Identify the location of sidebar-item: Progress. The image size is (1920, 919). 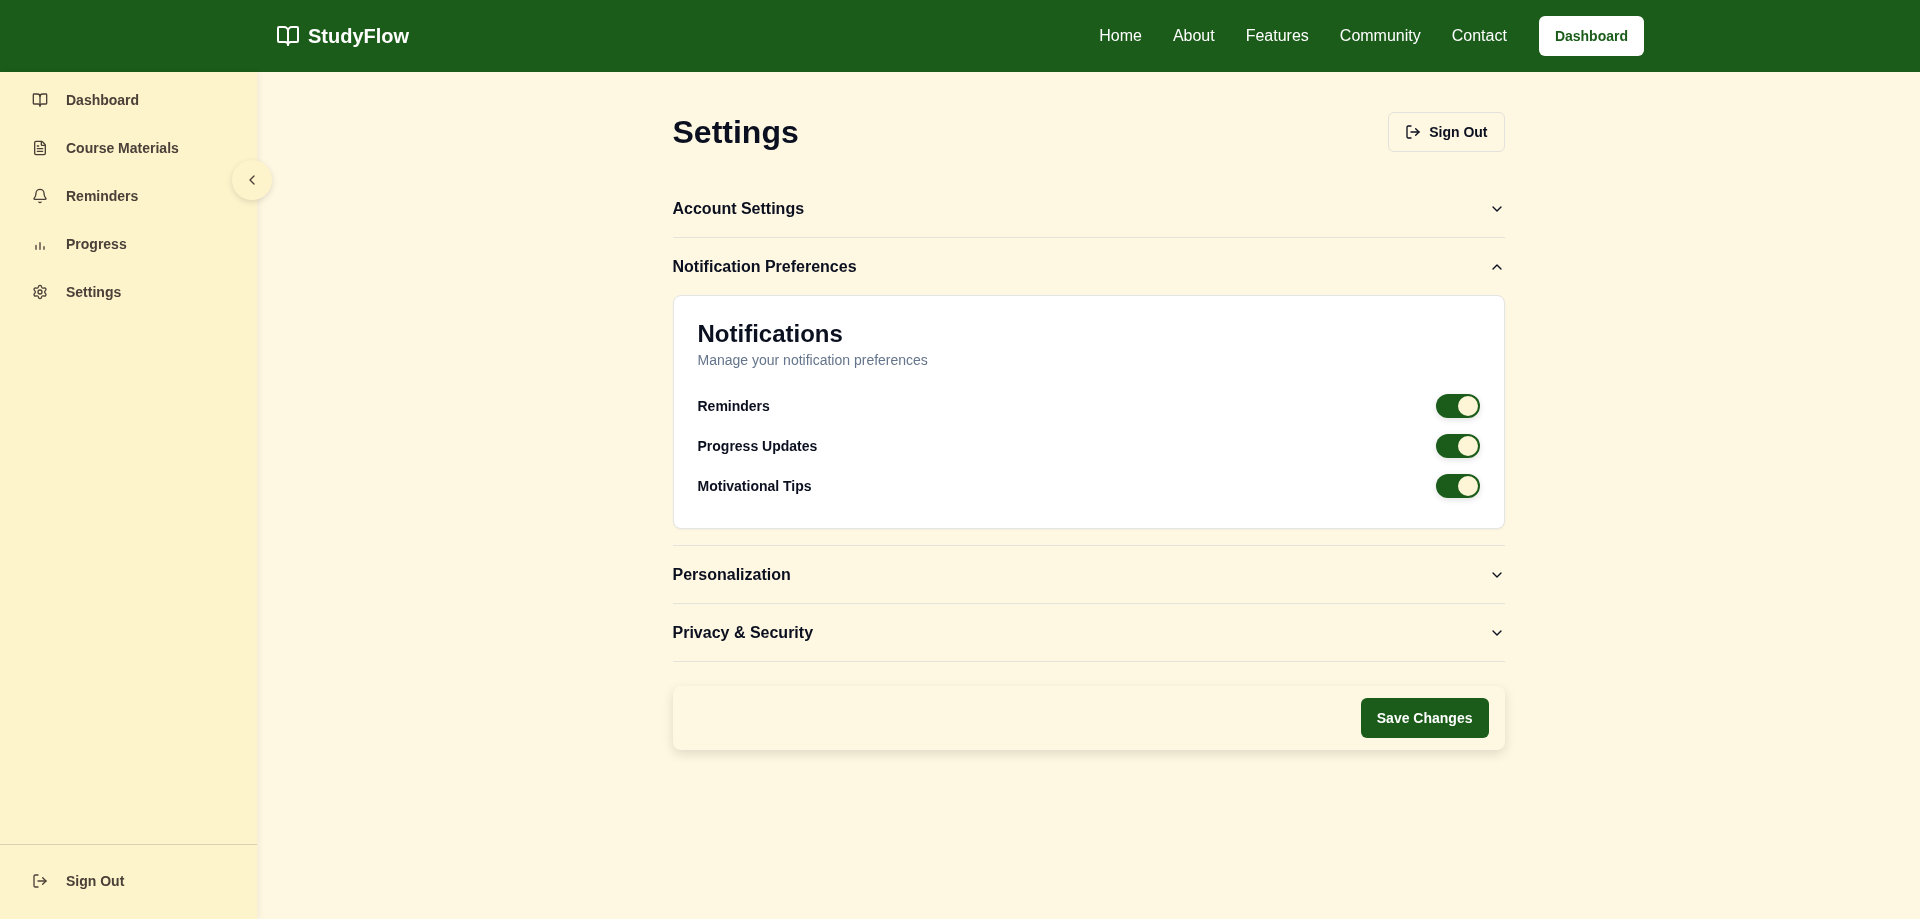
(79, 244).